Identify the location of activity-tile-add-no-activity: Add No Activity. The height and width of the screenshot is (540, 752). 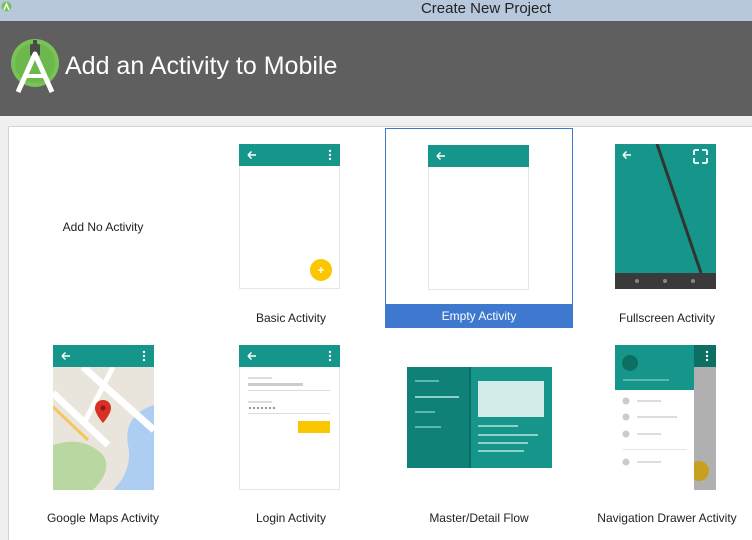
(103, 228).